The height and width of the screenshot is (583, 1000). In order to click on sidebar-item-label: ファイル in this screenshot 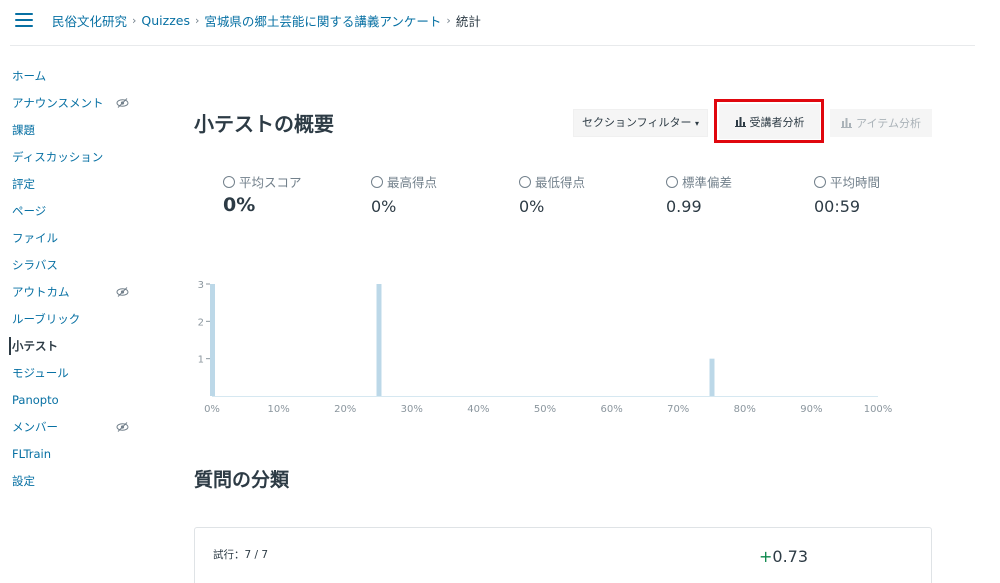, I will do `click(35, 238)`.